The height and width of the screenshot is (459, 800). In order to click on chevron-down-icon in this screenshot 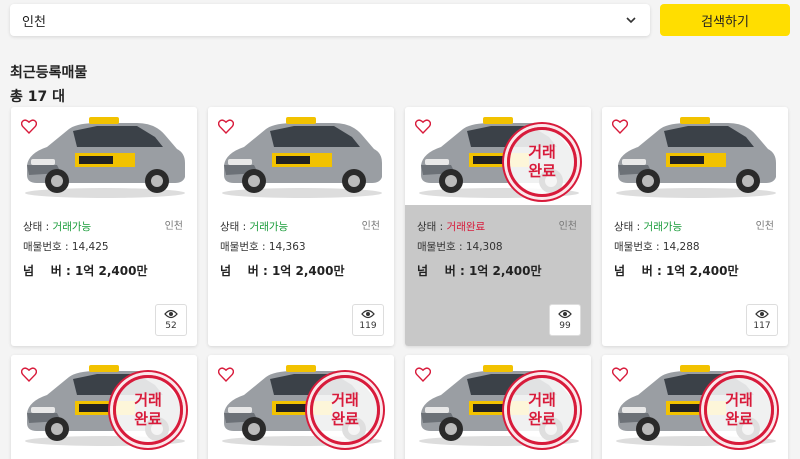, I will do `click(631, 20)`.